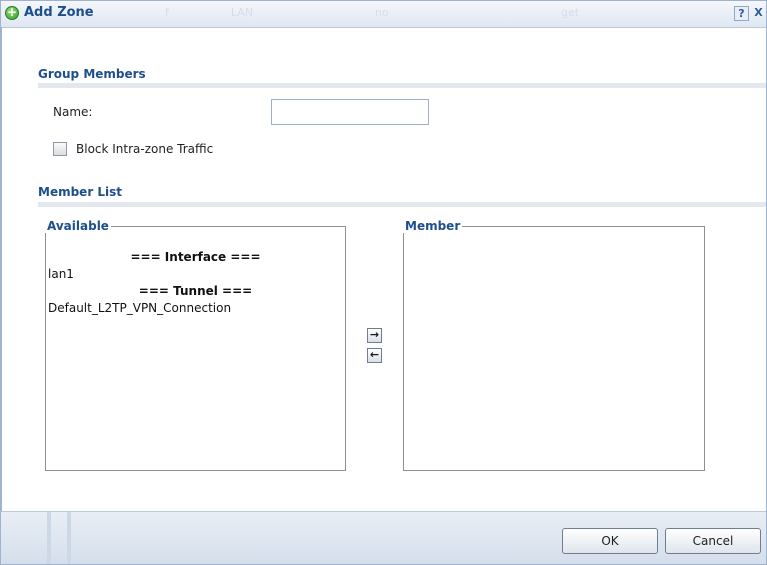 The image size is (767, 565). I want to click on help-icon: ?, so click(741, 13).